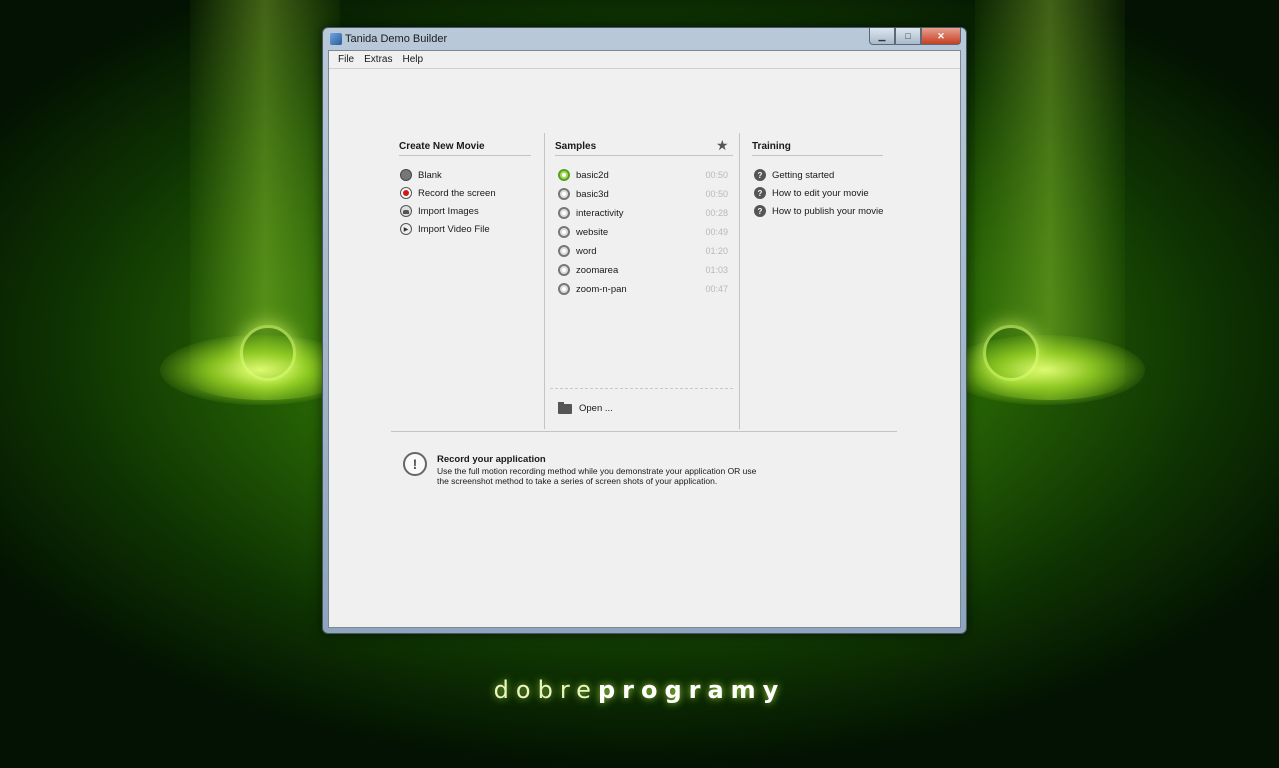 The image size is (1279, 768). What do you see at coordinates (1011, 353) in the screenshot?
I see `desktop-ring-right` at bounding box center [1011, 353].